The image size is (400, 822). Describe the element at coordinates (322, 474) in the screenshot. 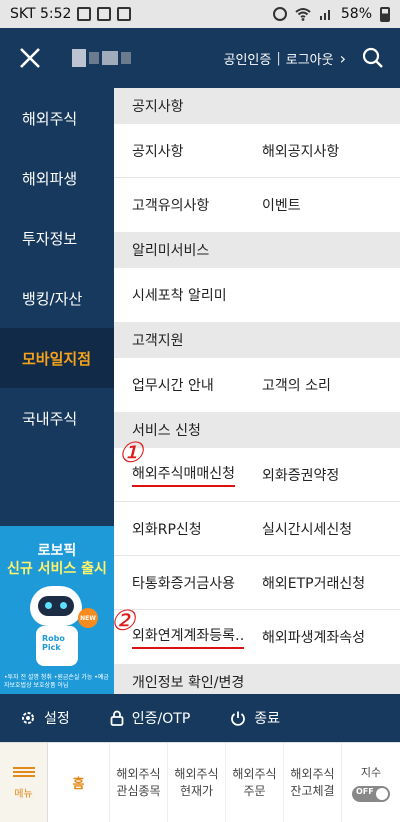

I see `menu-item-fx-securities-agreement: 외화증권약정` at that location.